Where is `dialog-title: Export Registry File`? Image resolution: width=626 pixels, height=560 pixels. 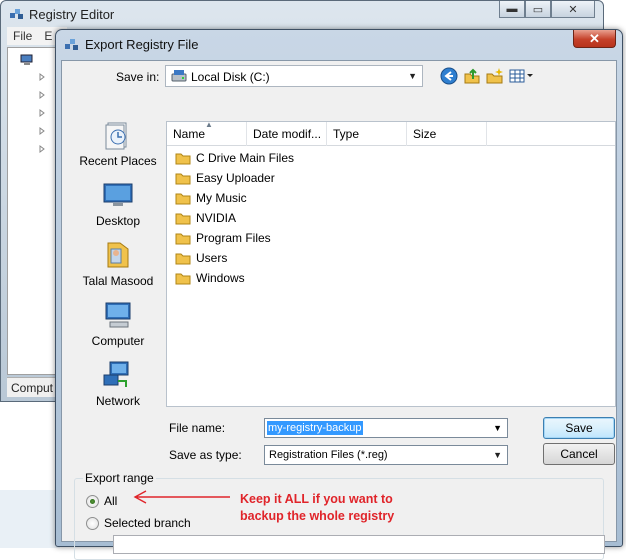
dialog-title: Export Registry File is located at coordinates (142, 44).